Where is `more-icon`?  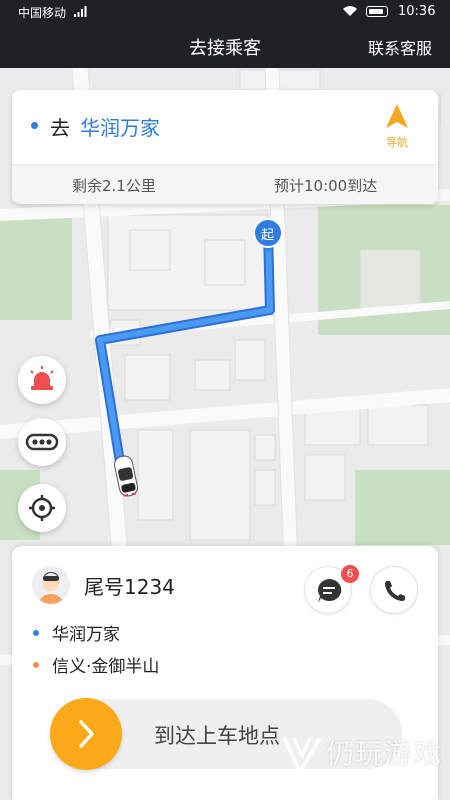 more-icon is located at coordinates (42, 442).